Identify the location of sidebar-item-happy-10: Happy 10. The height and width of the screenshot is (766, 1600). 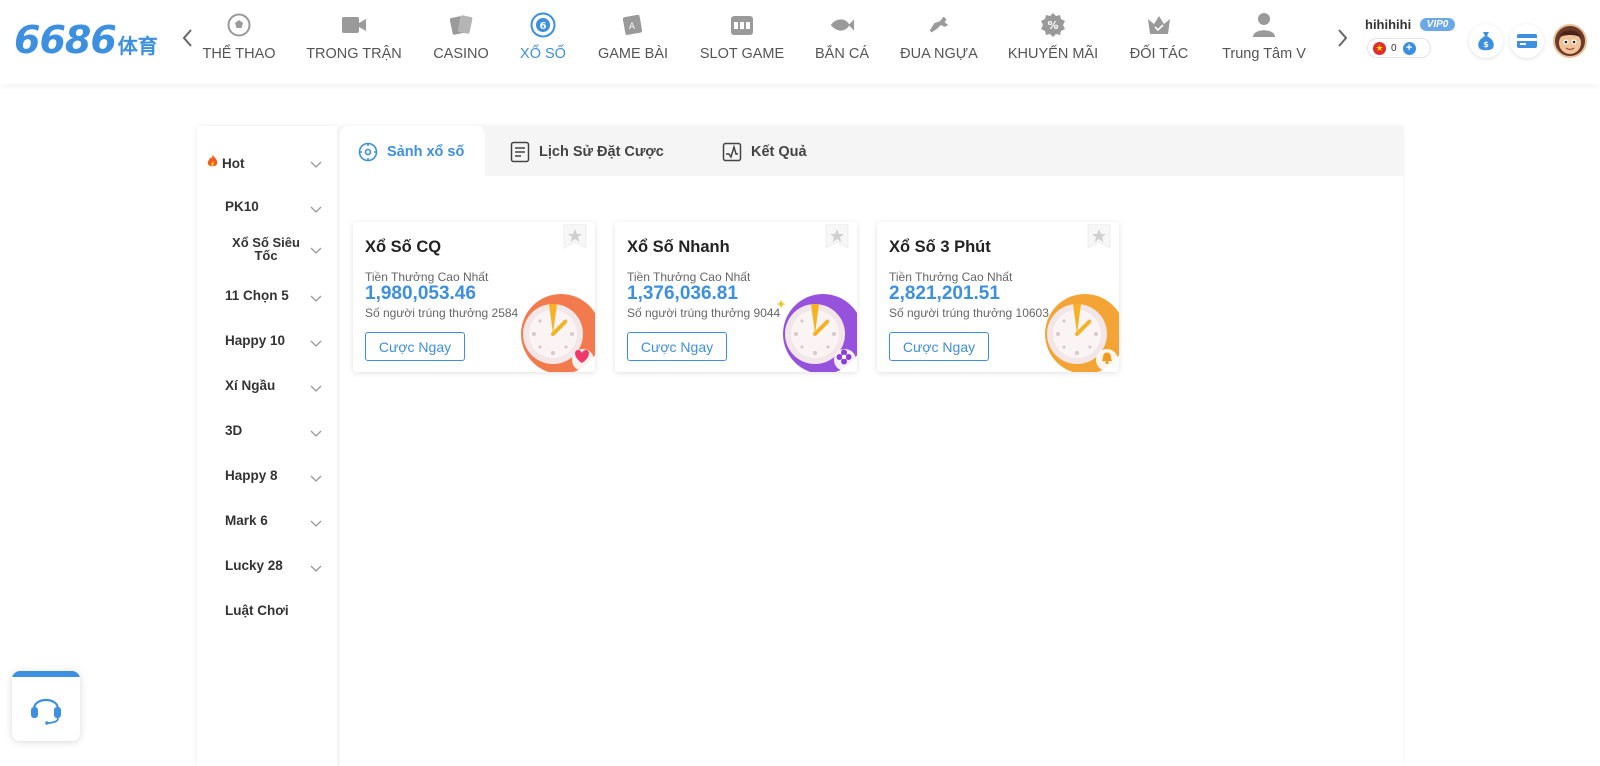
(267, 341).